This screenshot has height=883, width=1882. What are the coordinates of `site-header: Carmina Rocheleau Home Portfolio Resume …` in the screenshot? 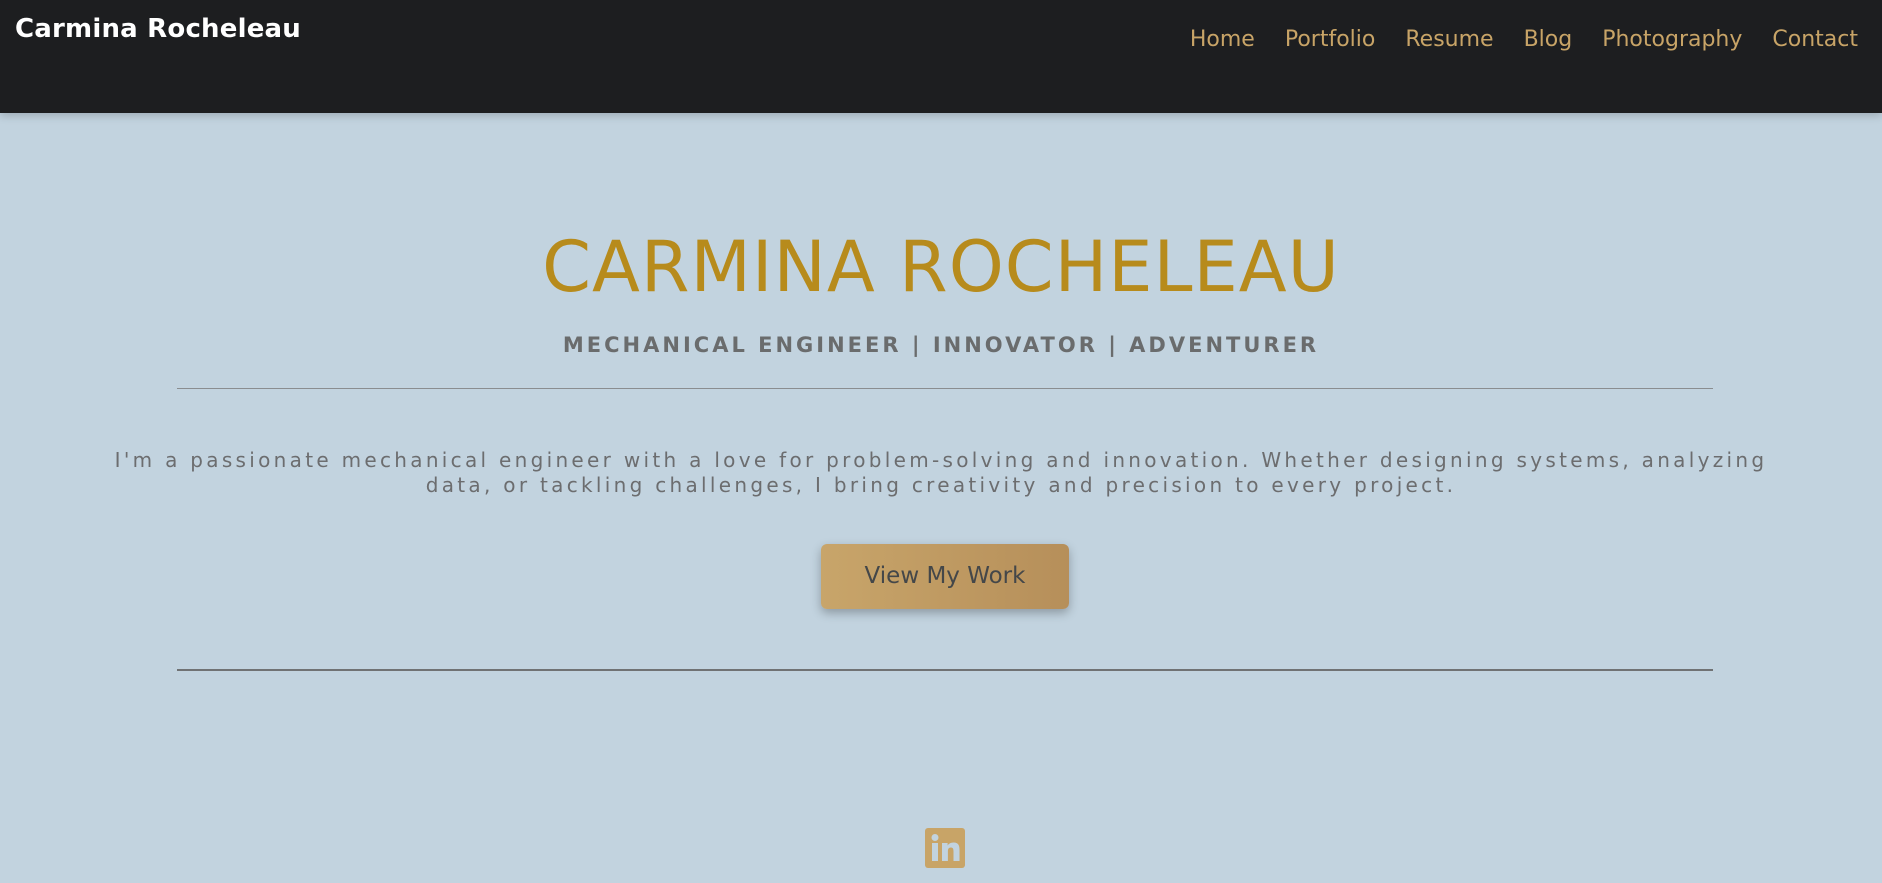 It's located at (941, 56).